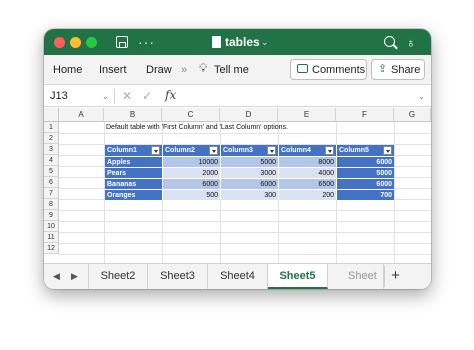  What do you see at coordinates (127, 96) in the screenshot?
I see `cancel-icon: ✕` at bounding box center [127, 96].